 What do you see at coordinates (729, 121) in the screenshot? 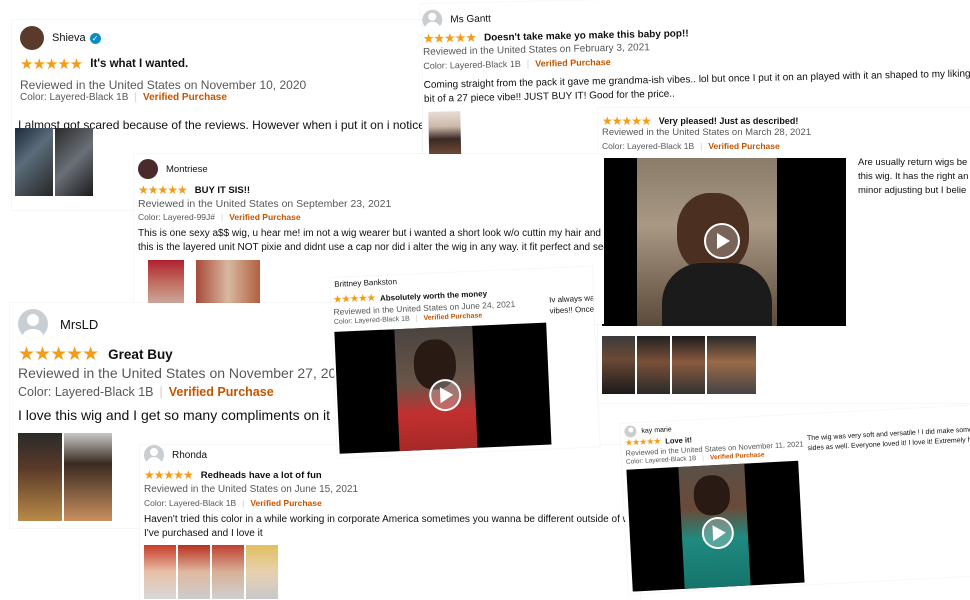
I see `review-title: Very pleased! Just as described!` at bounding box center [729, 121].